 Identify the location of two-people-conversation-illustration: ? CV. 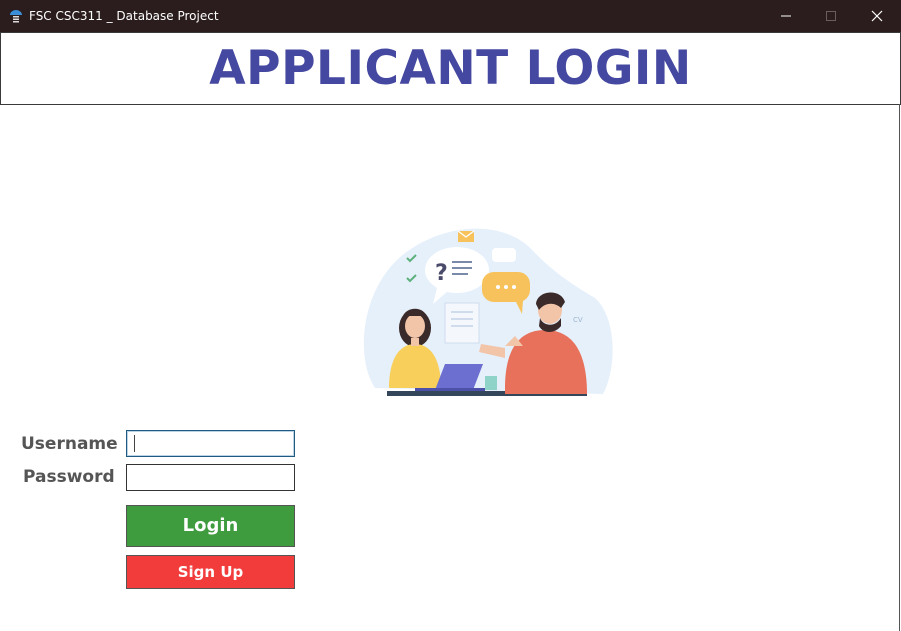
(485, 308).